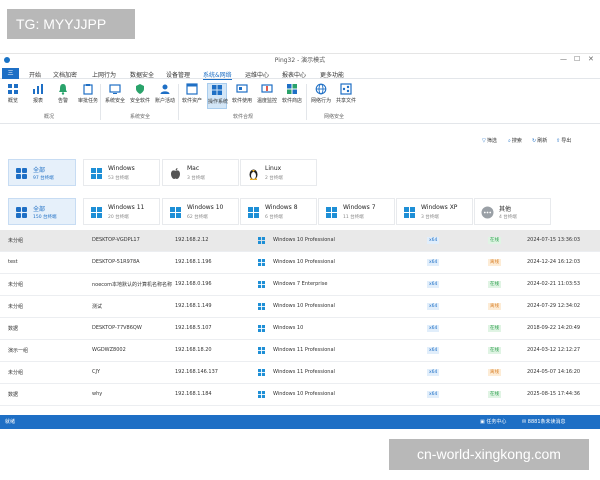 The height and width of the screenshot is (480, 600). What do you see at coordinates (356, 211) in the screenshot?
I see `version-card-windows-7: Windows 7 11 台终端` at bounding box center [356, 211].